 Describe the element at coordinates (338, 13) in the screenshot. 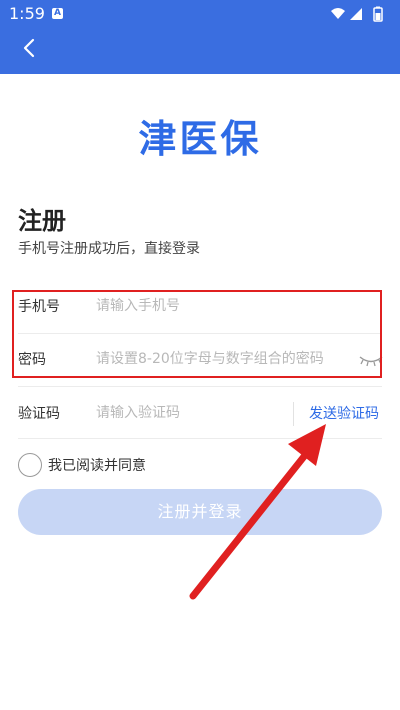

I see `wifi-icon` at that location.